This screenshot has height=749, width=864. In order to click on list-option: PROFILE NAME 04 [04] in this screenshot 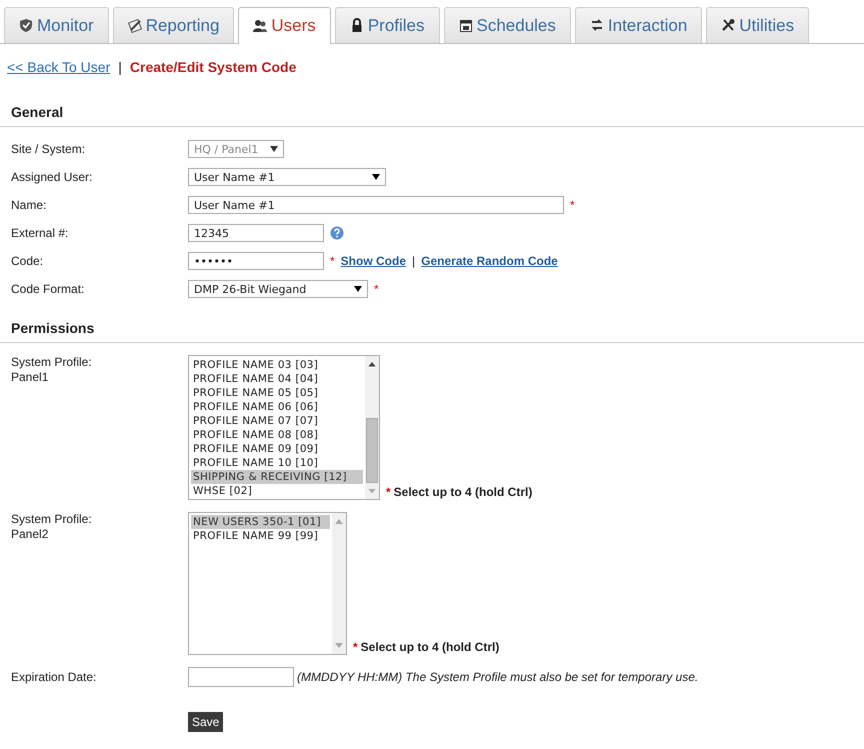, I will do `click(277, 379)`.